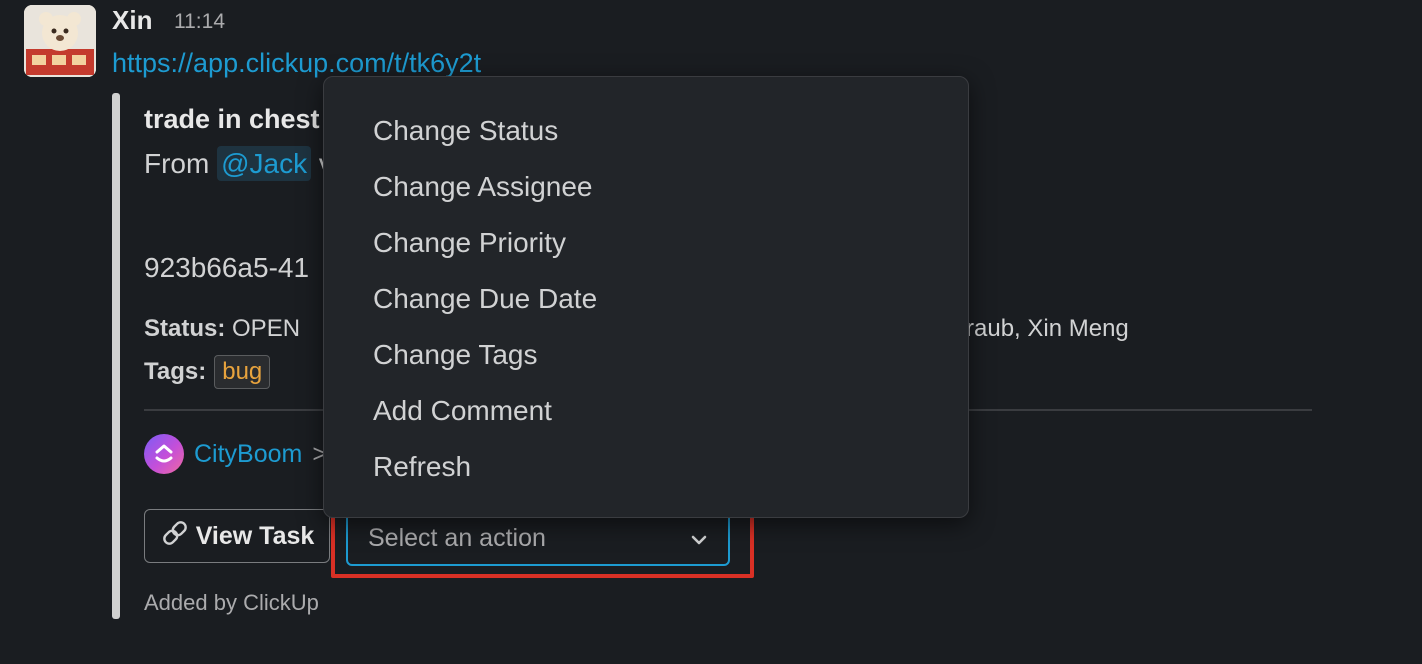 Image resolution: width=1422 pixels, height=664 pixels. Describe the element at coordinates (646, 467) in the screenshot. I see `menu-item-refresh: Refresh` at that location.